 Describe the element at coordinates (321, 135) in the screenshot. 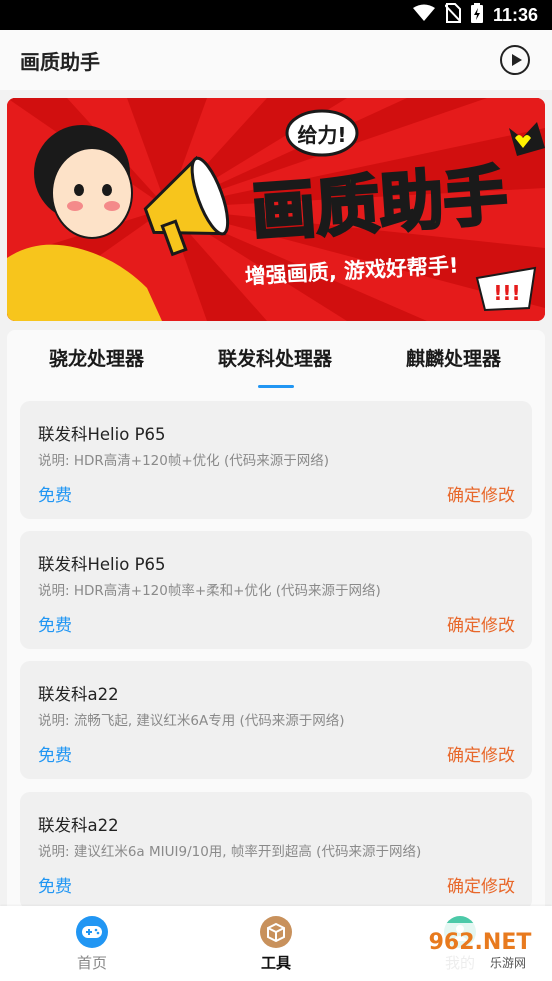

I see `banner-bubble-text: 给力!` at that location.